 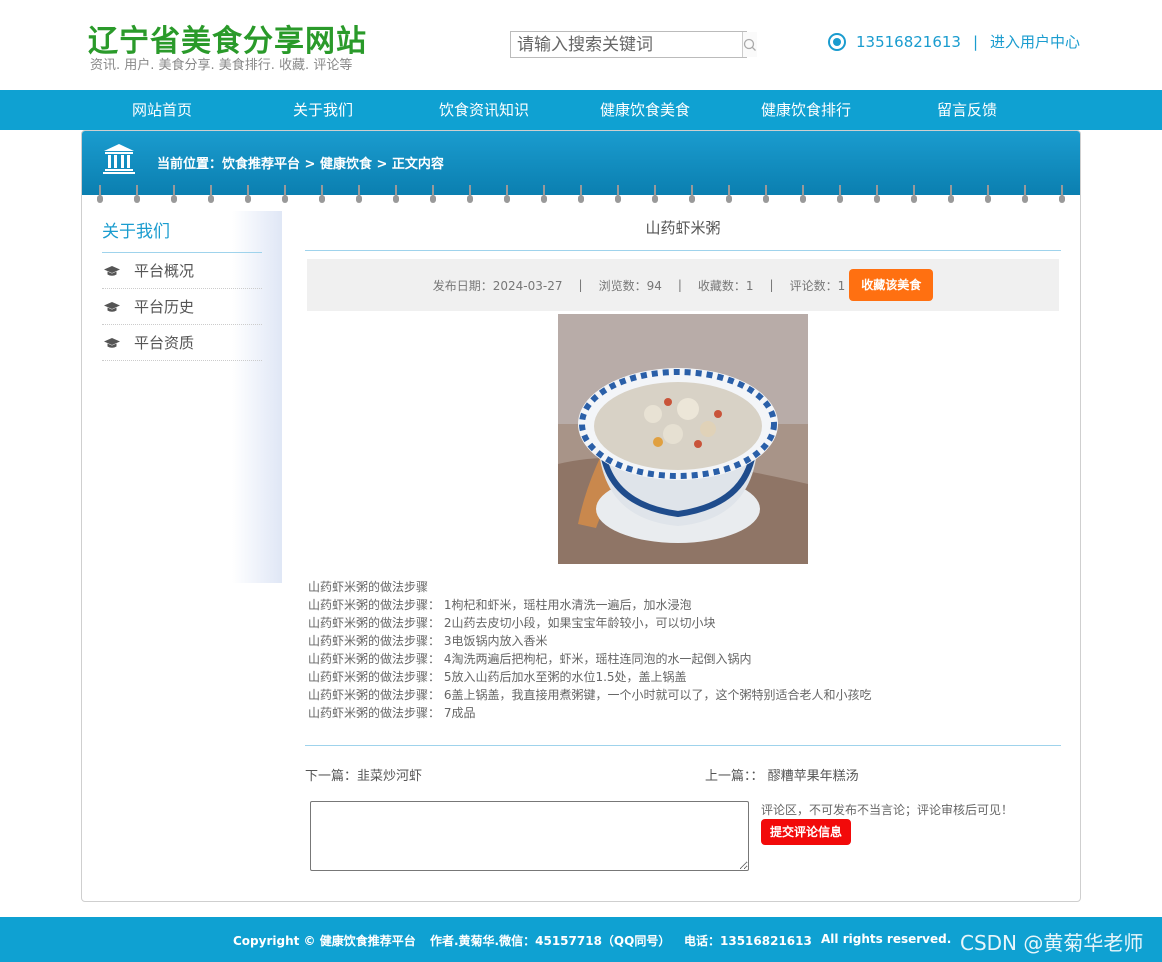 I want to click on sidebar-item-overview: 平台概况, so click(x=182, y=271).